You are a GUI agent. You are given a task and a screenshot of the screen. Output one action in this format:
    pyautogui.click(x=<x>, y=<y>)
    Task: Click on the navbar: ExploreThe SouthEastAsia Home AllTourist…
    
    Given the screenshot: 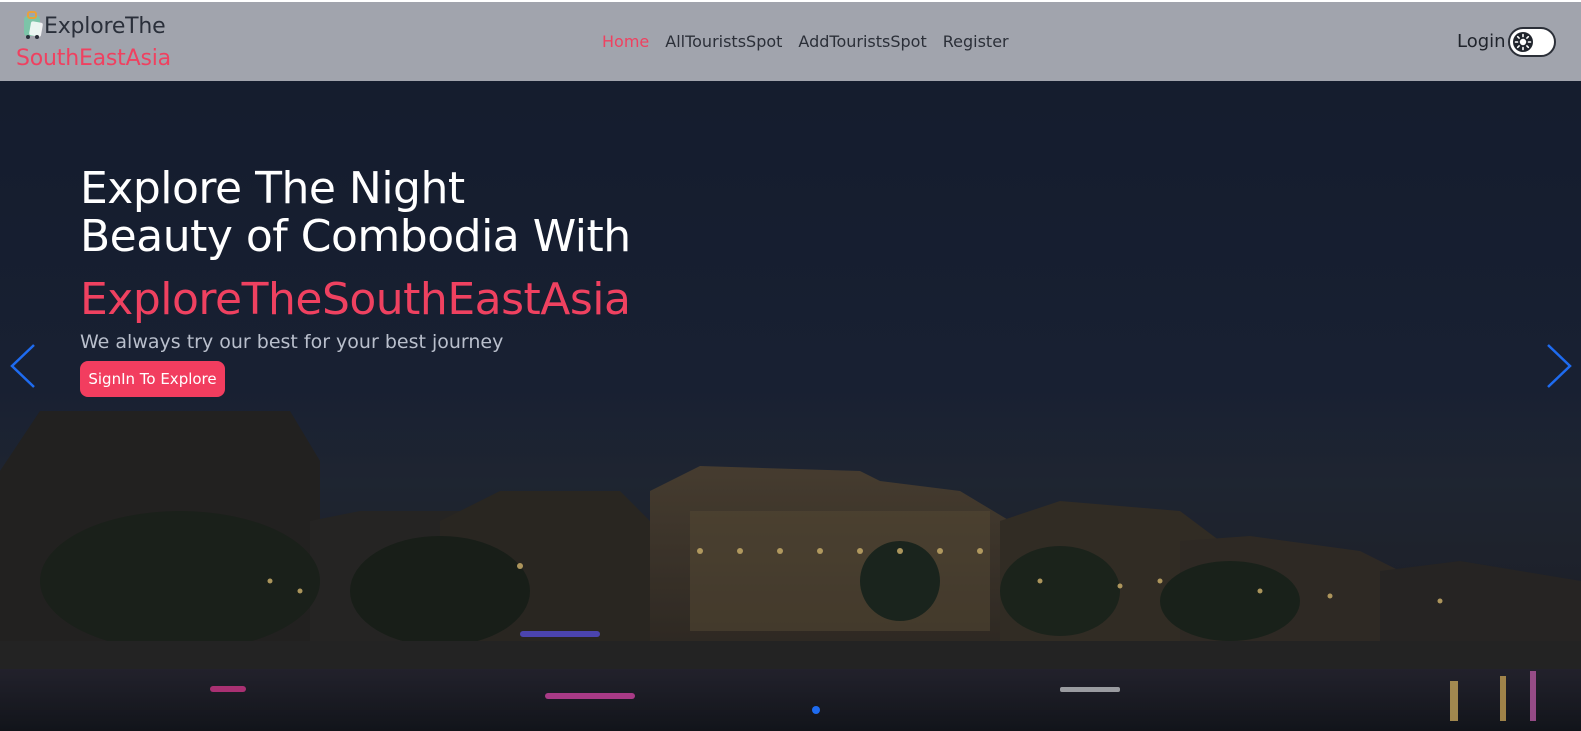 What is the action you would take?
    pyautogui.click(x=790, y=41)
    